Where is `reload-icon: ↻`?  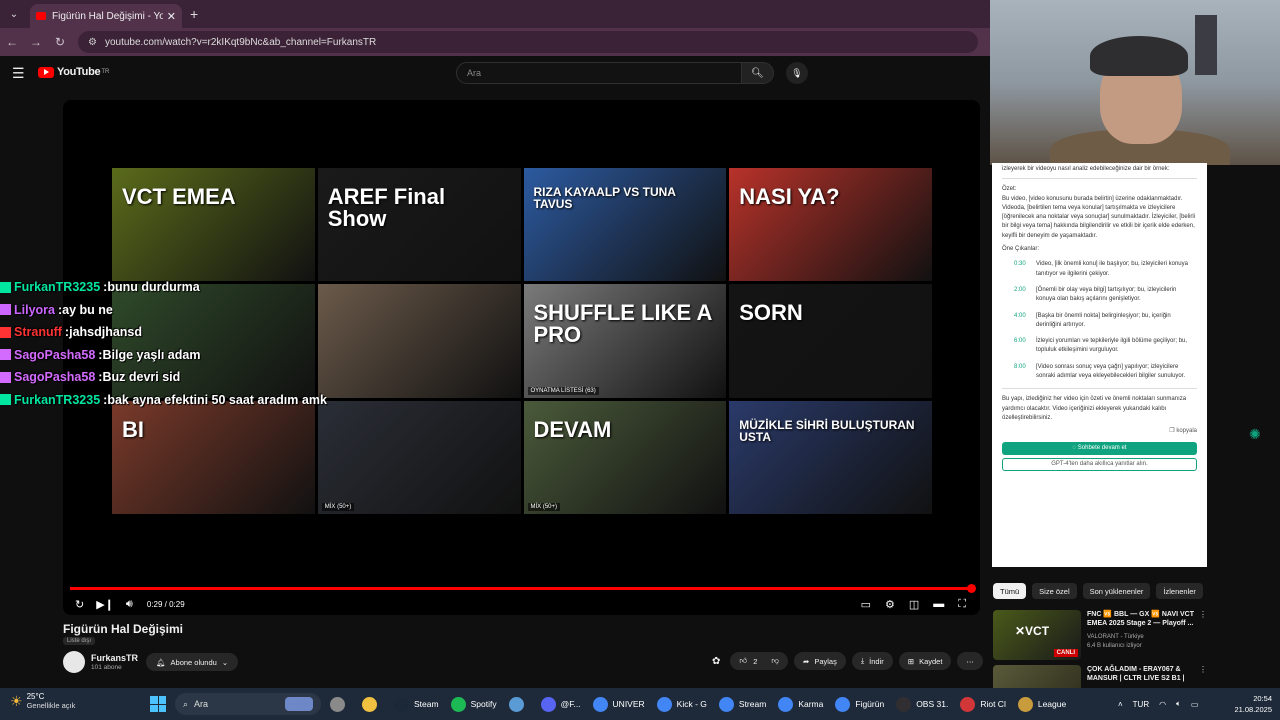
reload-icon: ↻ is located at coordinates (60, 42).